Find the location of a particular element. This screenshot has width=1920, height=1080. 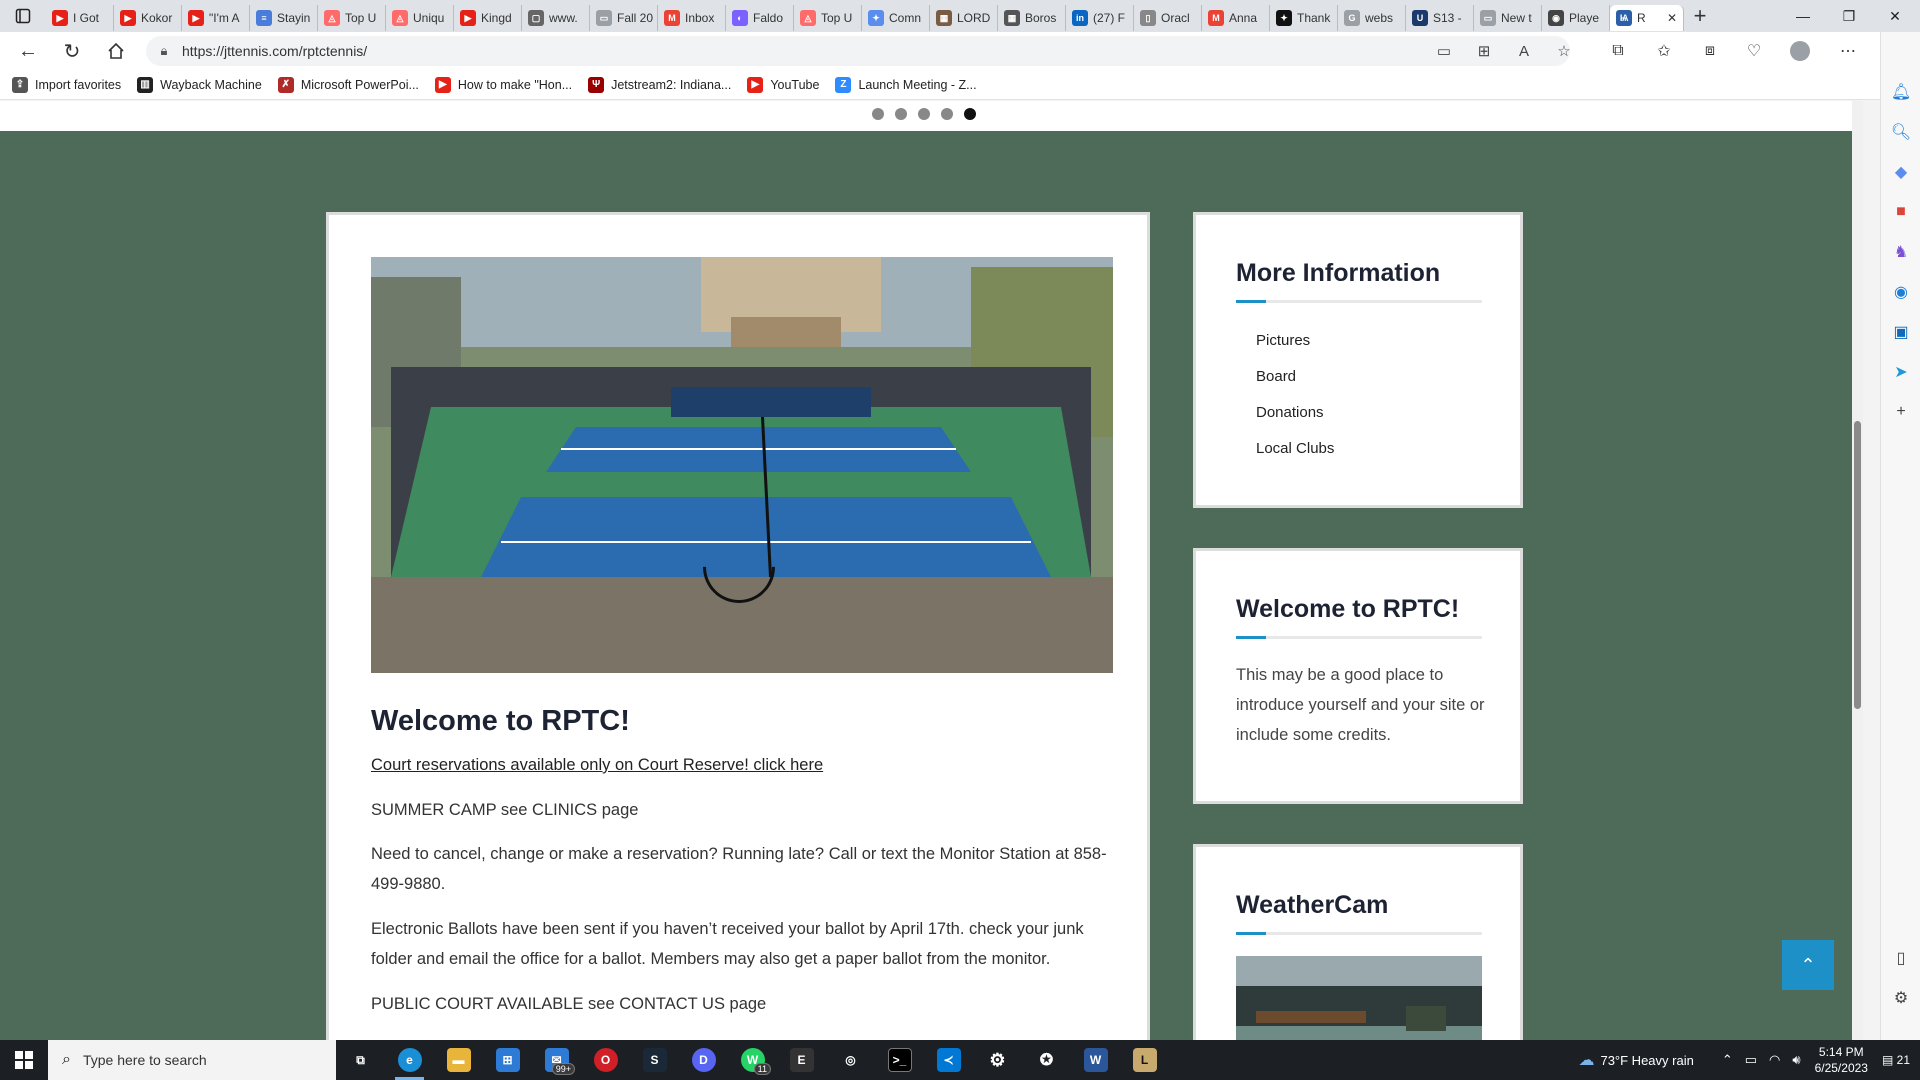

steam-app: S is located at coordinates (654, 1060).